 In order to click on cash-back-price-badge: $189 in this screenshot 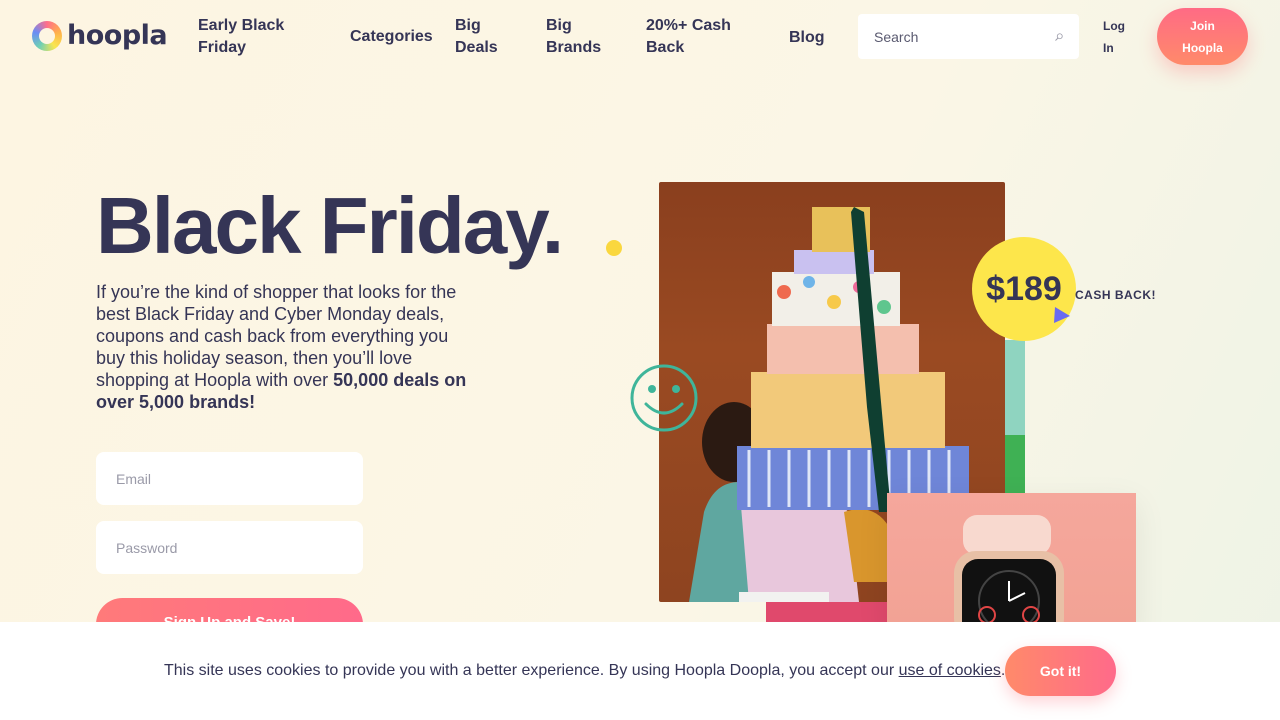, I will do `click(1024, 289)`.